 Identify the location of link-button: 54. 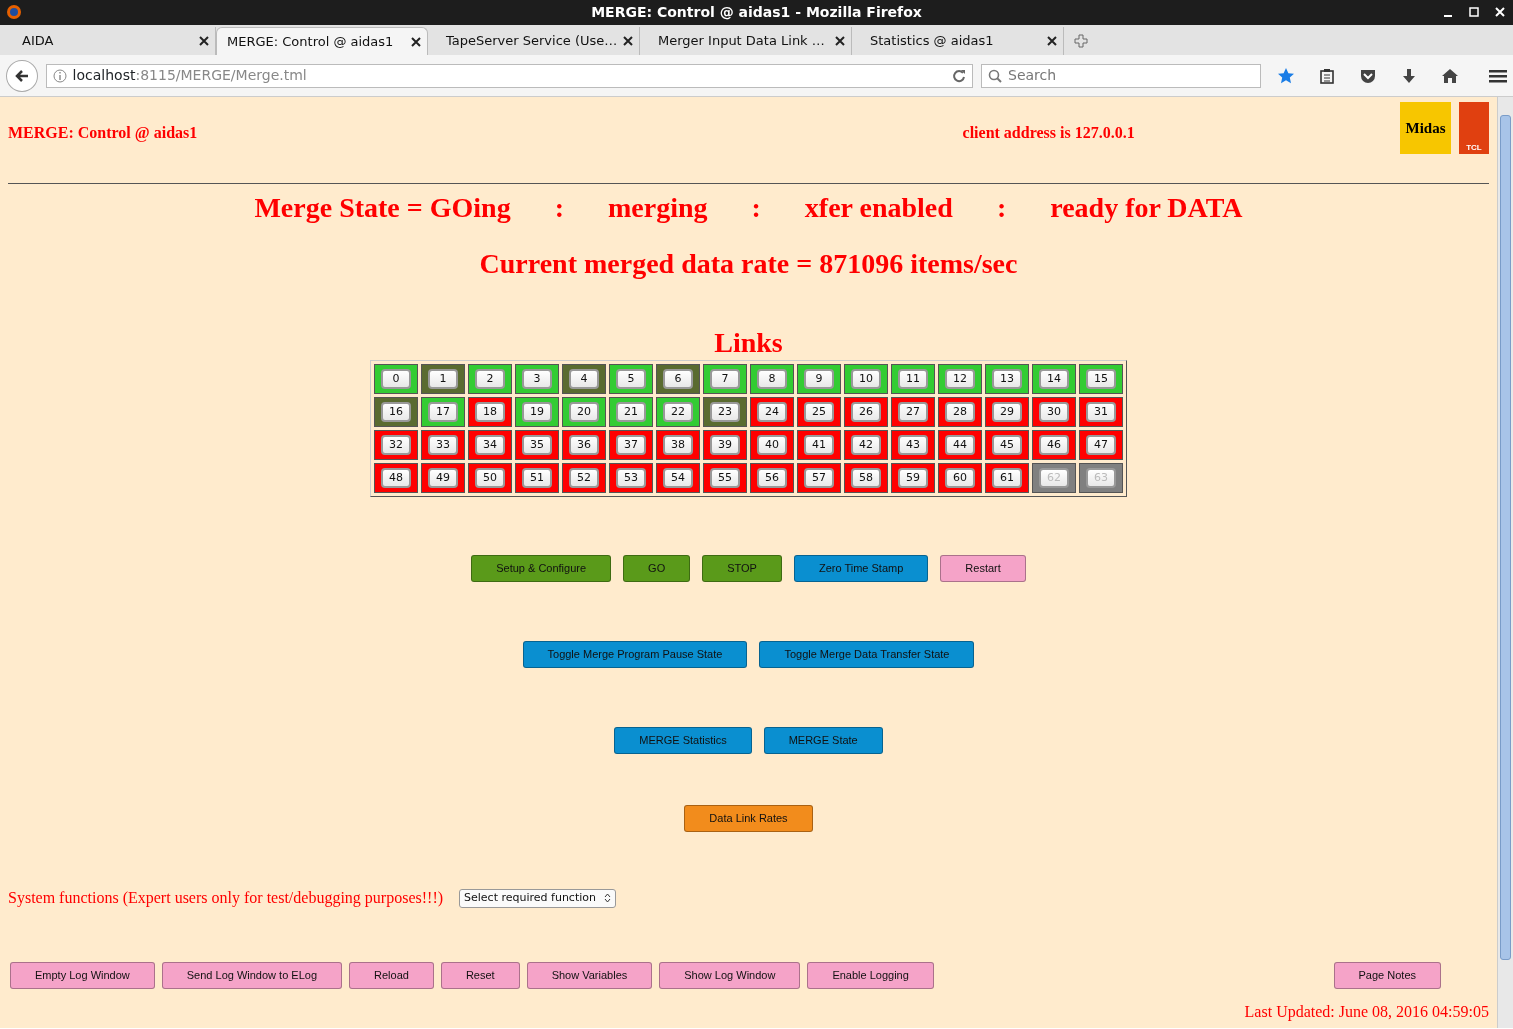
(678, 478).